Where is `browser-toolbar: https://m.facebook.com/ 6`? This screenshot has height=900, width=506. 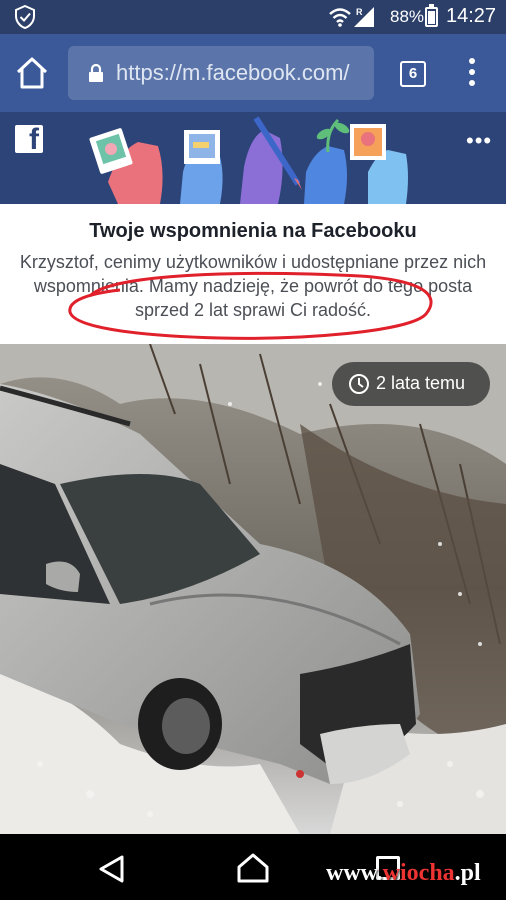 browser-toolbar: https://m.facebook.com/ 6 is located at coordinates (253, 73).